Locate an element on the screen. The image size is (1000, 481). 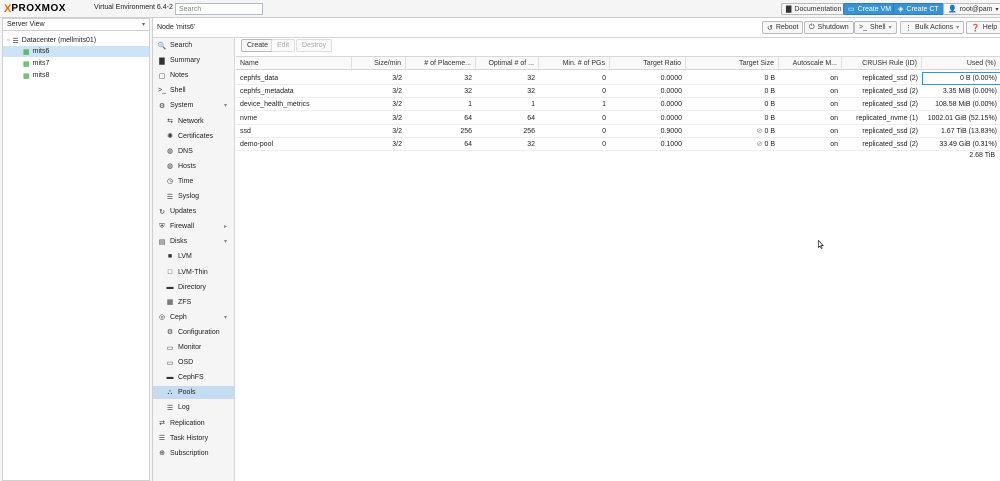
nav-item-certificates: ✺ Certificates is located at coordinates (194, 136).